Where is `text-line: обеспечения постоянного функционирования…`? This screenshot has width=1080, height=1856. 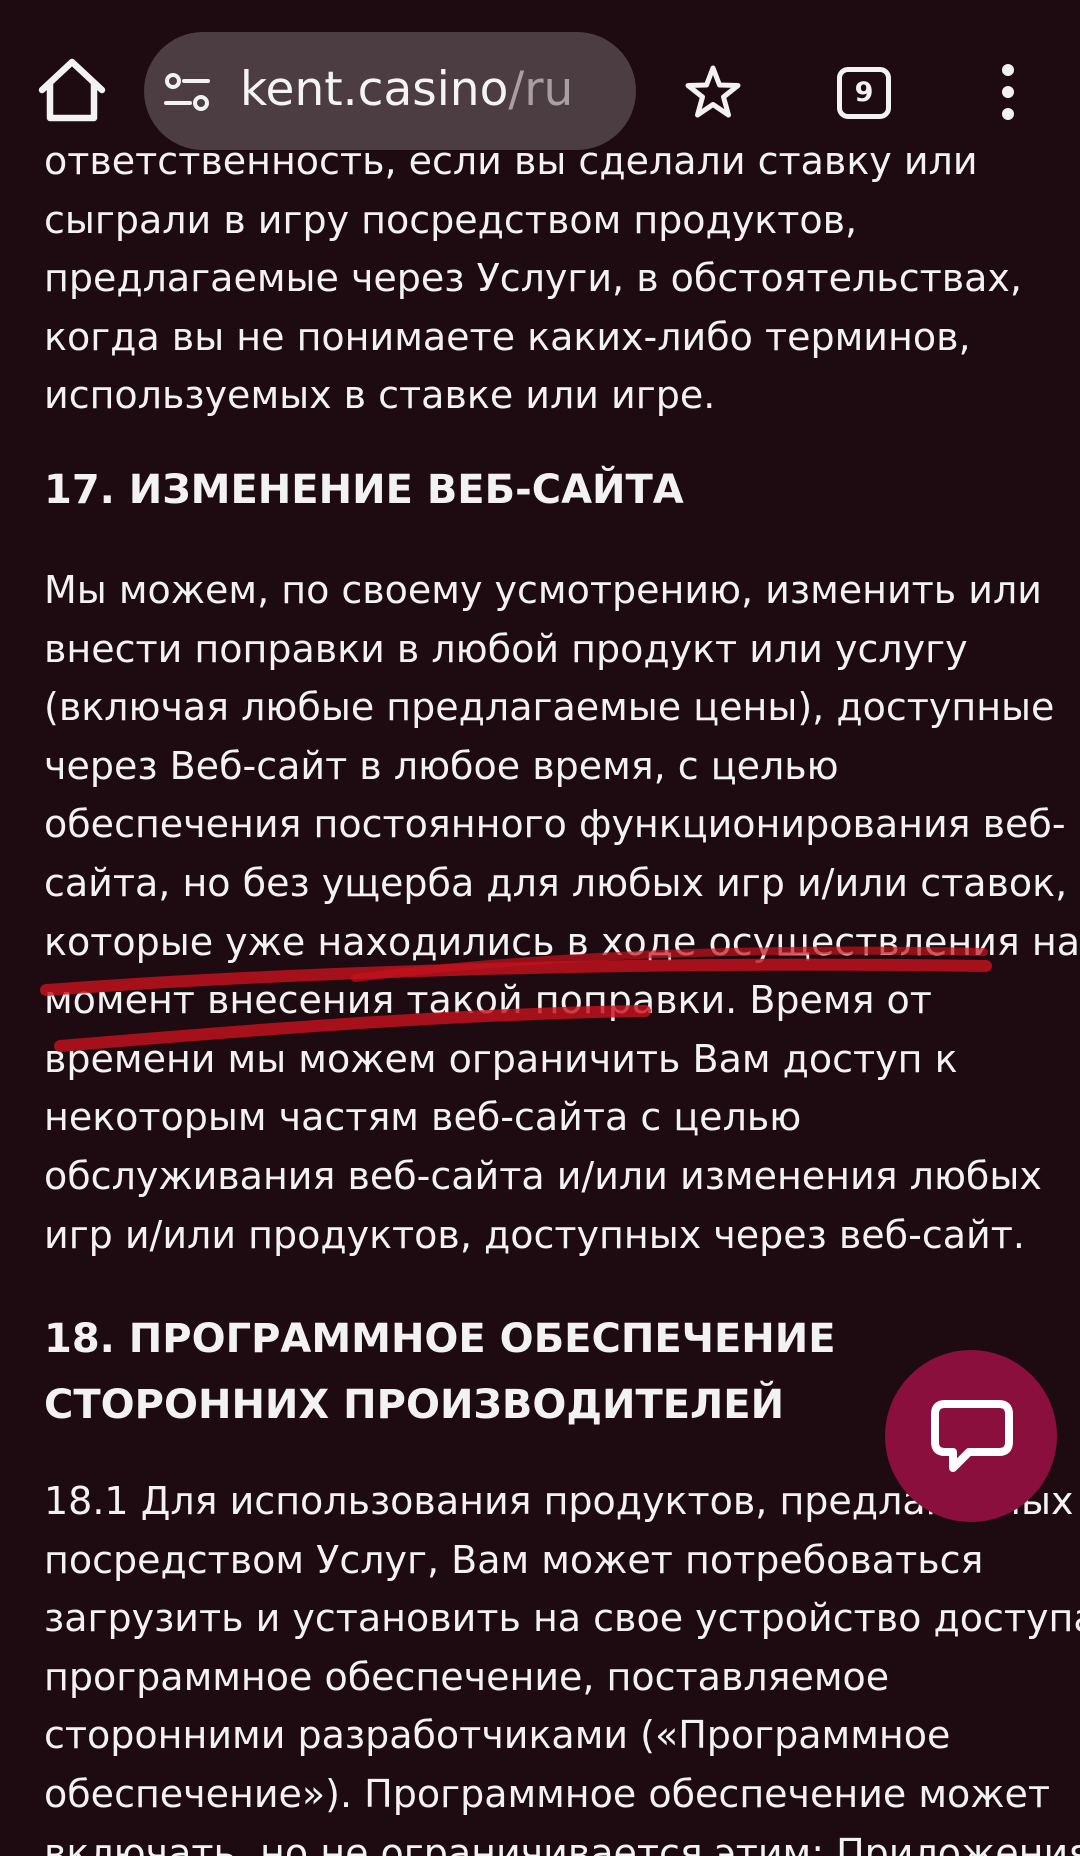
text-line: обеспечения постоянного функционирования… is located at coordinates (555, 824).